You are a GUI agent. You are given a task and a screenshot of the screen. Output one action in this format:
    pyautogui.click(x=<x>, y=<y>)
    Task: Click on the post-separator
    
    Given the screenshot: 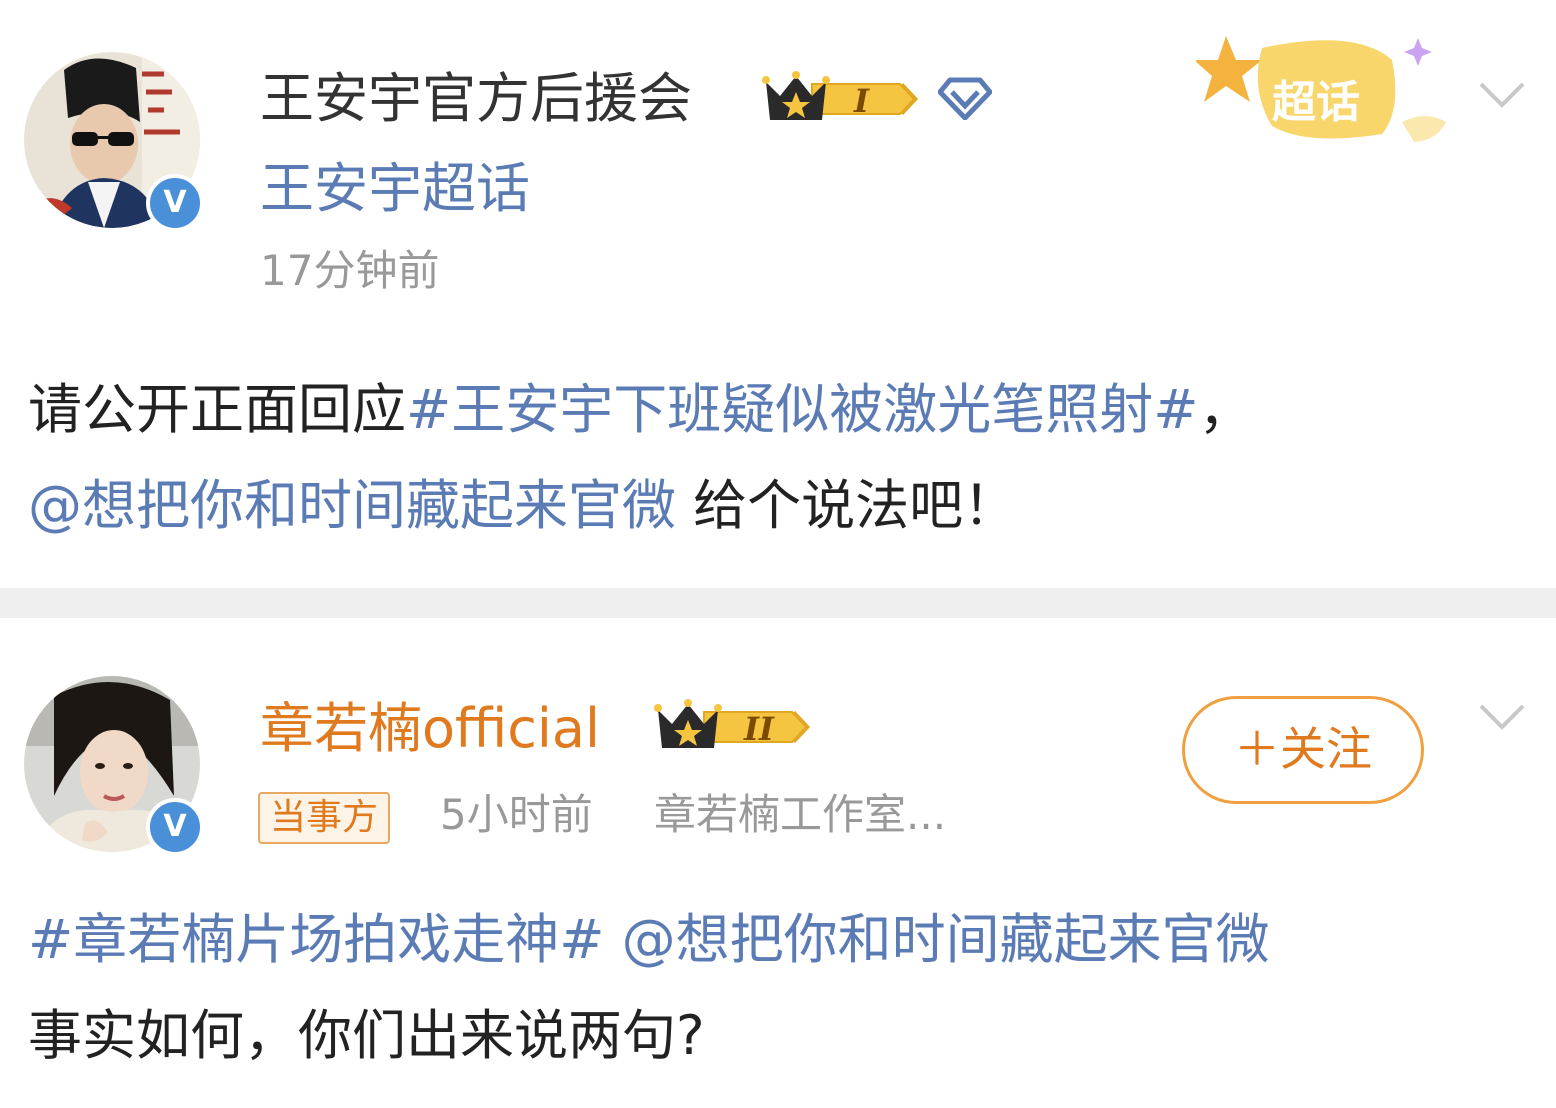 What is the action you would take?
    pyautogui.click(x=778, y=603)
    